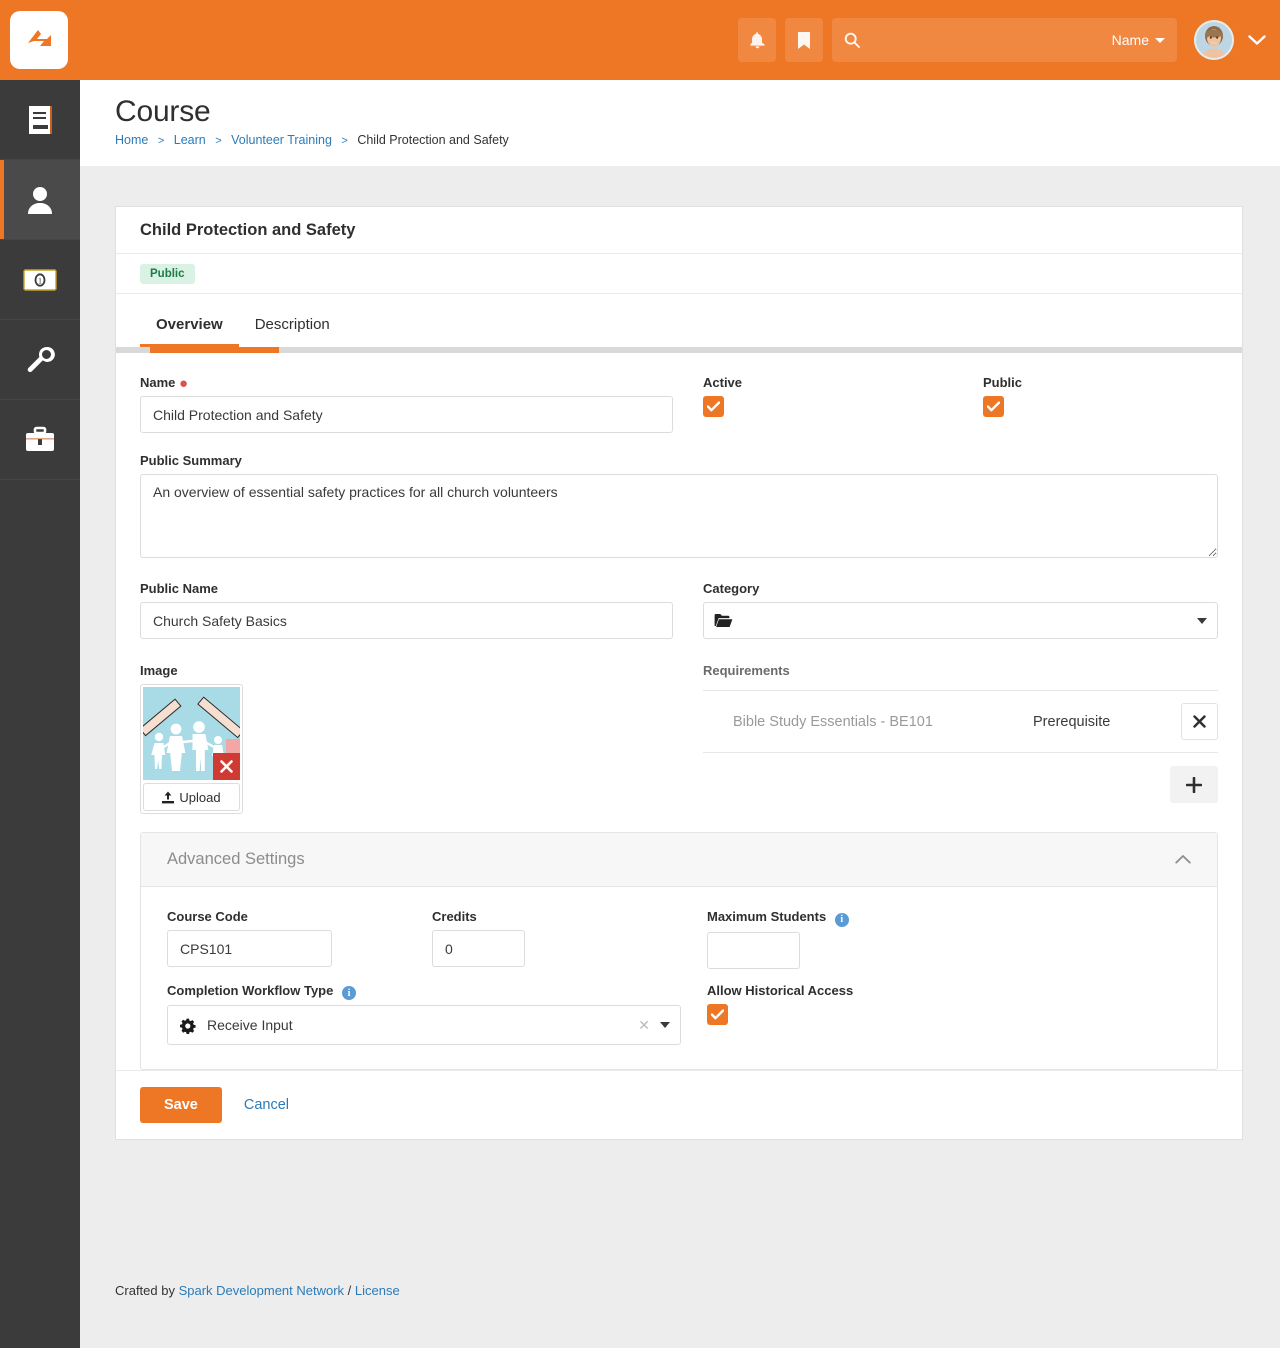  Describe the element at coordinates (181, 1105) in the screenshot. I see `save-button: Save` at that location.